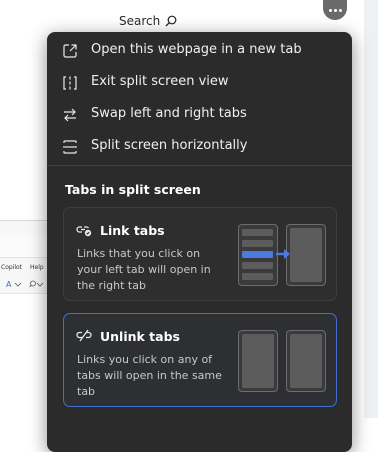 The width and height of the screenshot is (378, 452). What do you see at coordinates (70, 83) in the screenshot?
I see `exit-split-icon` at bounding box center [70, 83].